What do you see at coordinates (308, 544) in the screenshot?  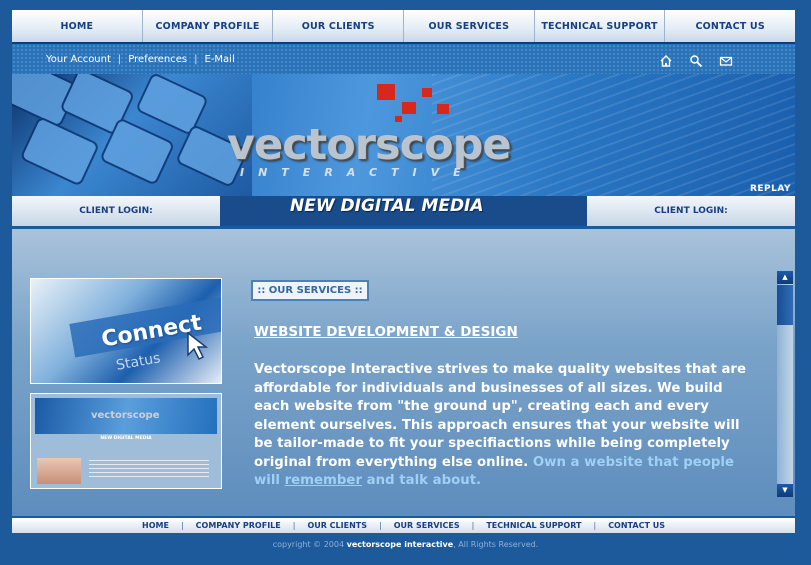 I see `copyright-prefix: copyright © 2004` at bounding box center [308, 544].